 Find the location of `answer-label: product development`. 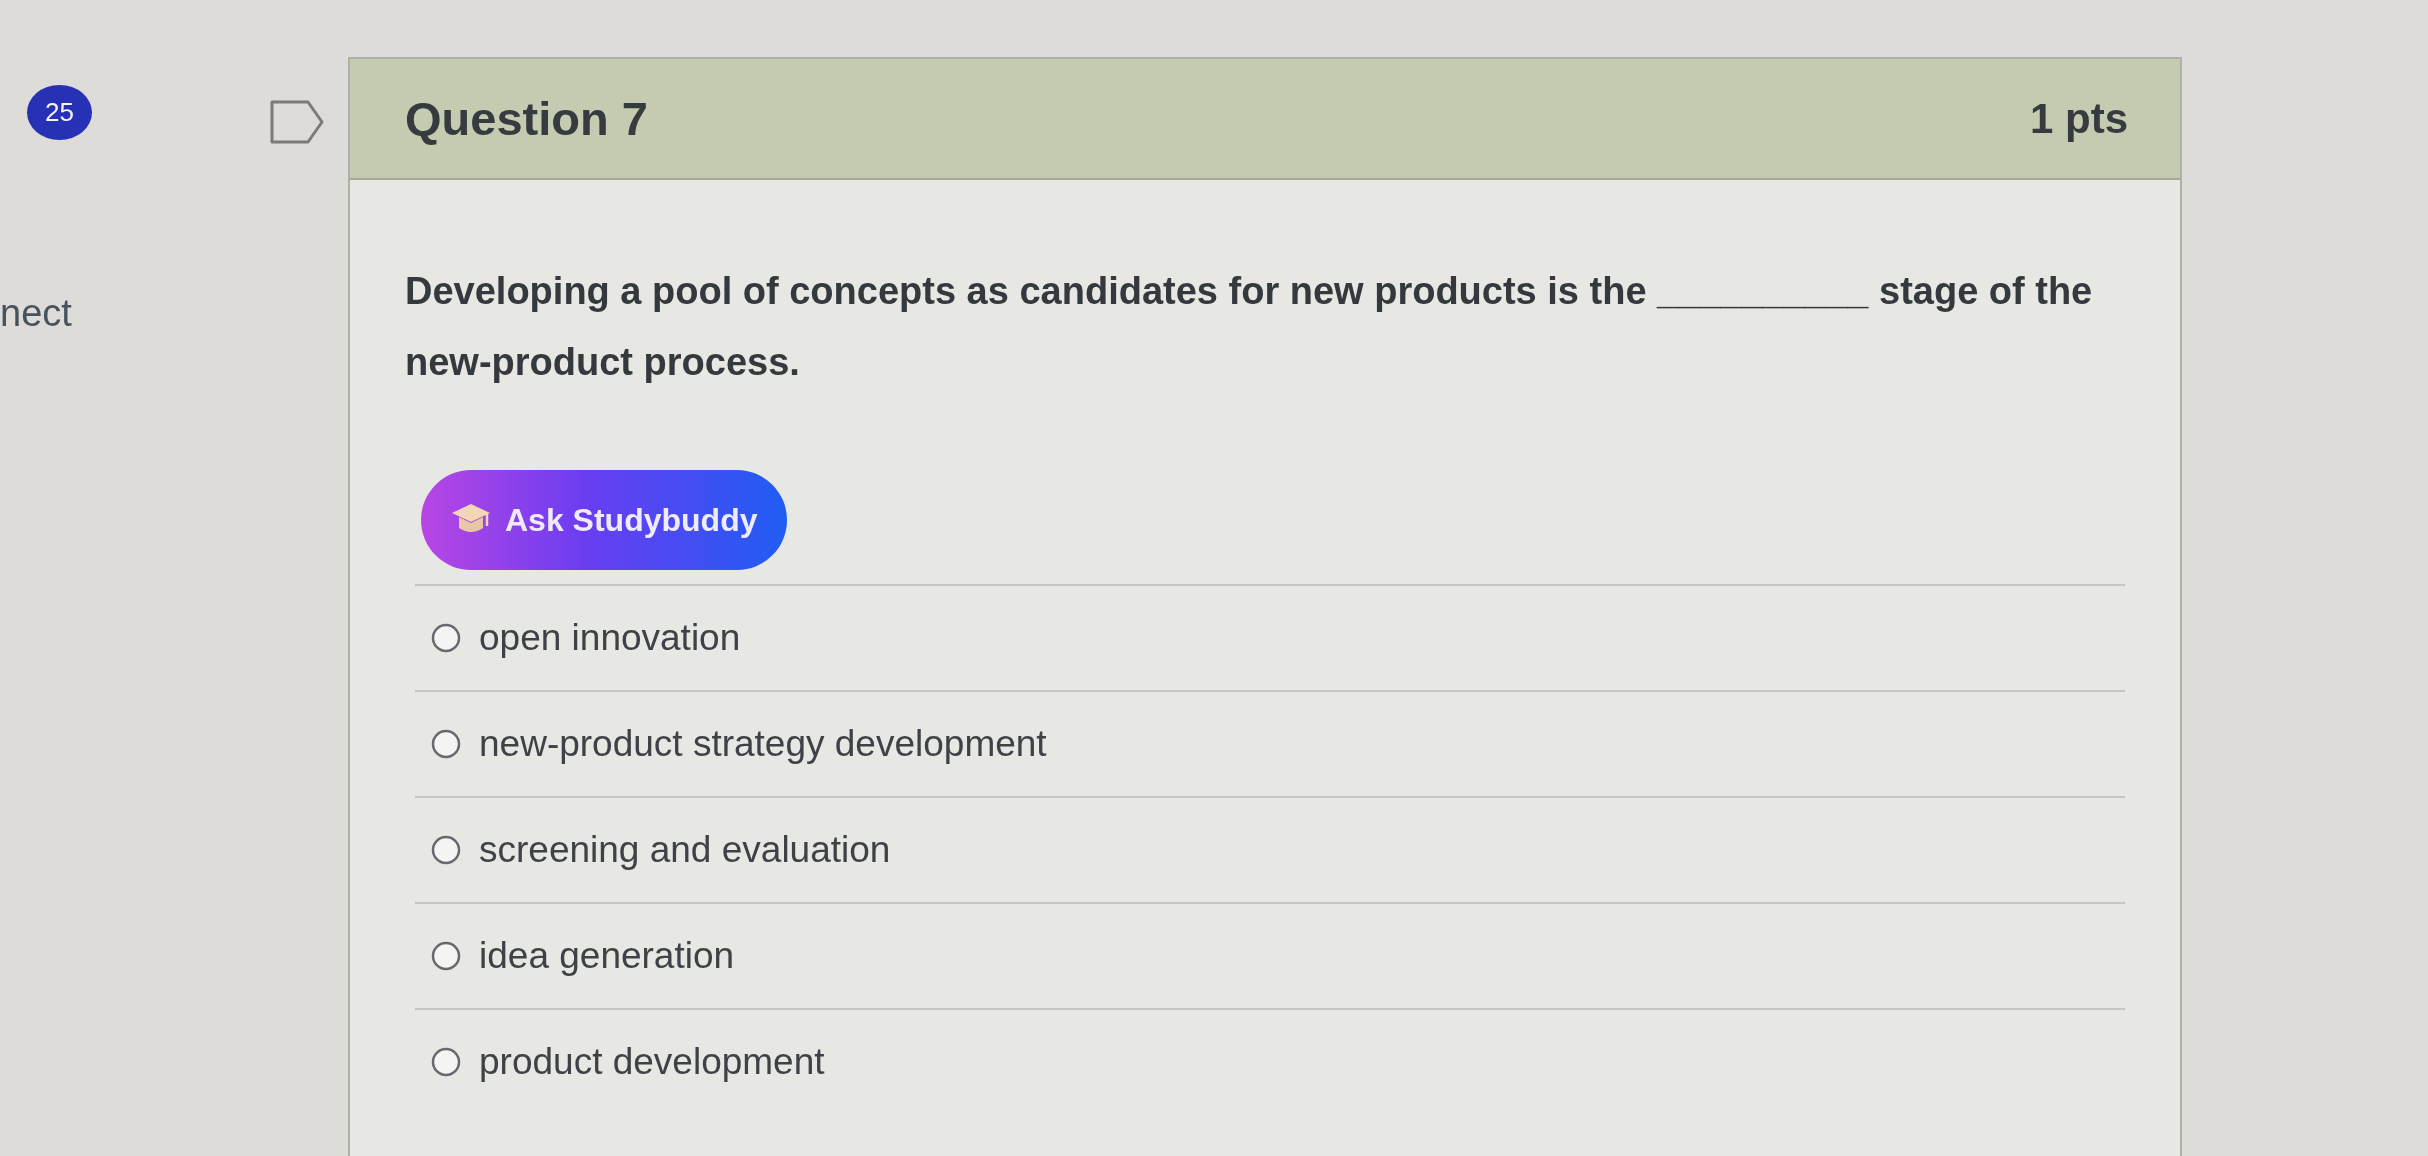

answer-label: product development is located at coordinates (652, 1062).